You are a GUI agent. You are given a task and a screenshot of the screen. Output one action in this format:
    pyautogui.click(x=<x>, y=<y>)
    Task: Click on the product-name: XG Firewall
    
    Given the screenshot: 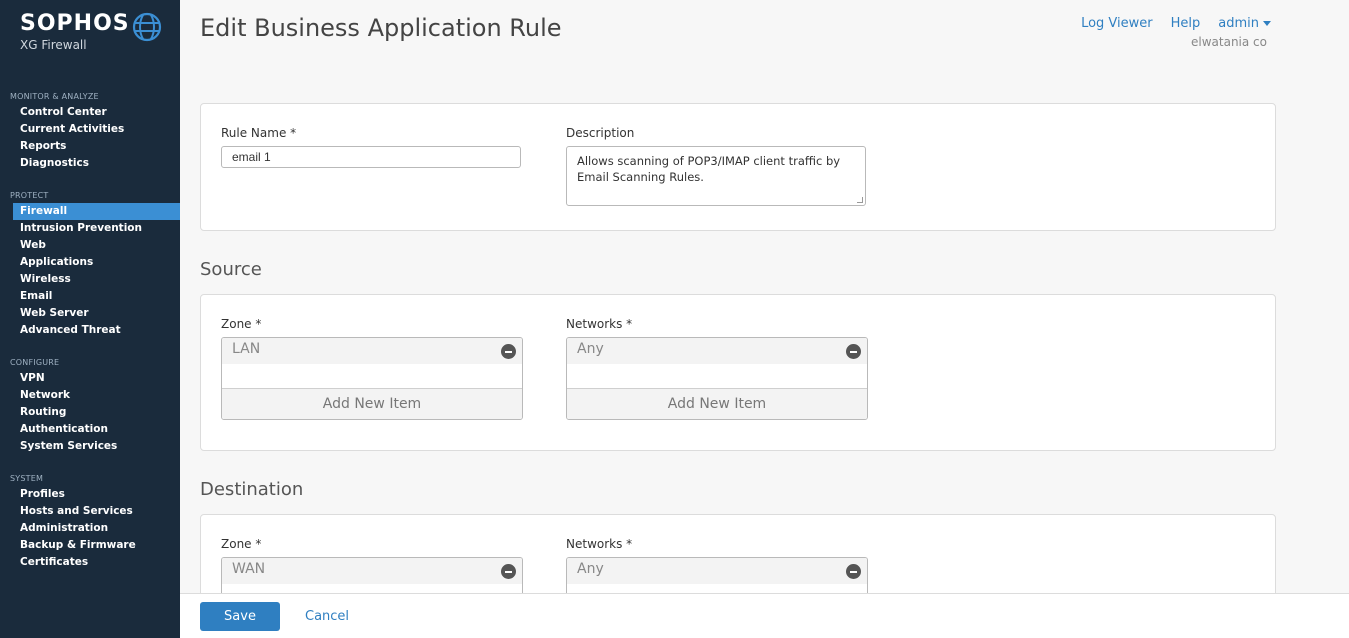 What is the action you would take?
    pyautogui.click(x=53, y=45)
    